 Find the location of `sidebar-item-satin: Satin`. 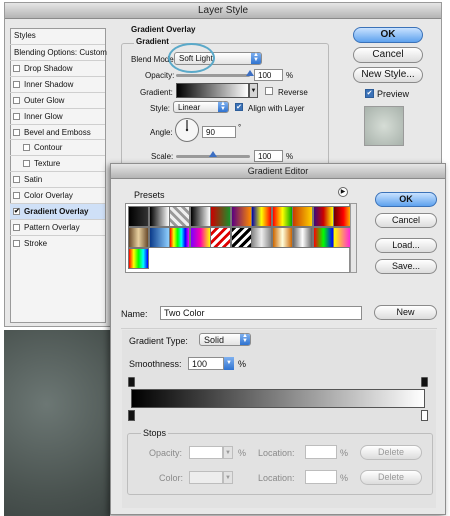

sidebar-item-satin: Satin is located at coordinates (57, 179).